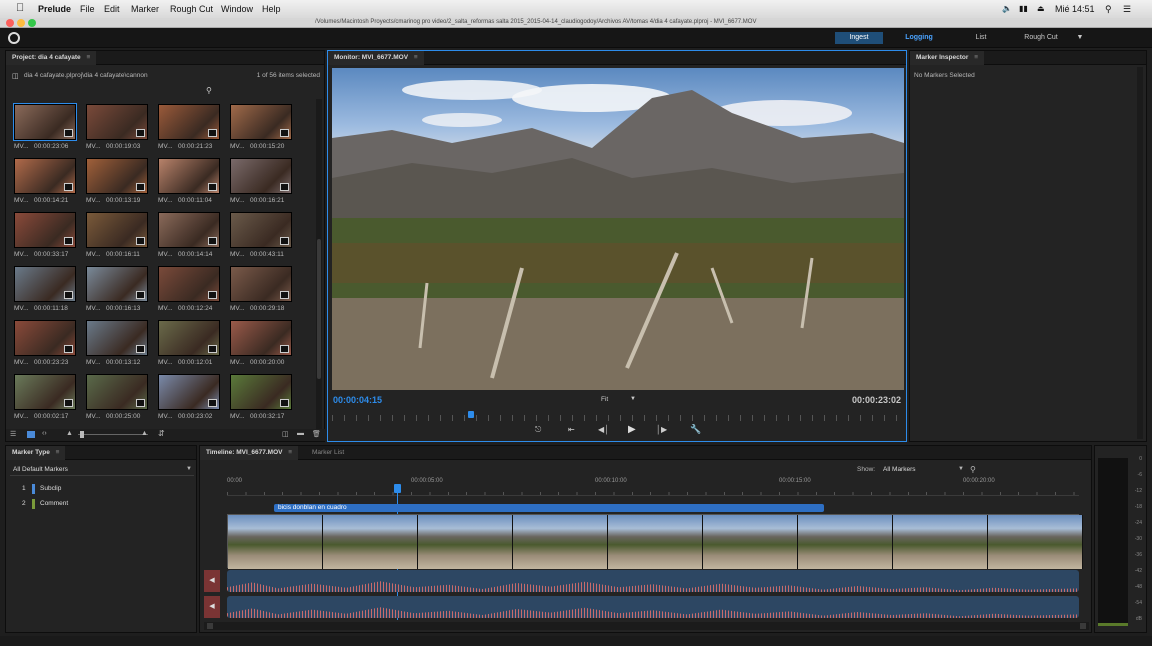 The height and width of the screenshot is (646, 1152). I want to click on show-filter-select: All Markers, so click(899, 469).